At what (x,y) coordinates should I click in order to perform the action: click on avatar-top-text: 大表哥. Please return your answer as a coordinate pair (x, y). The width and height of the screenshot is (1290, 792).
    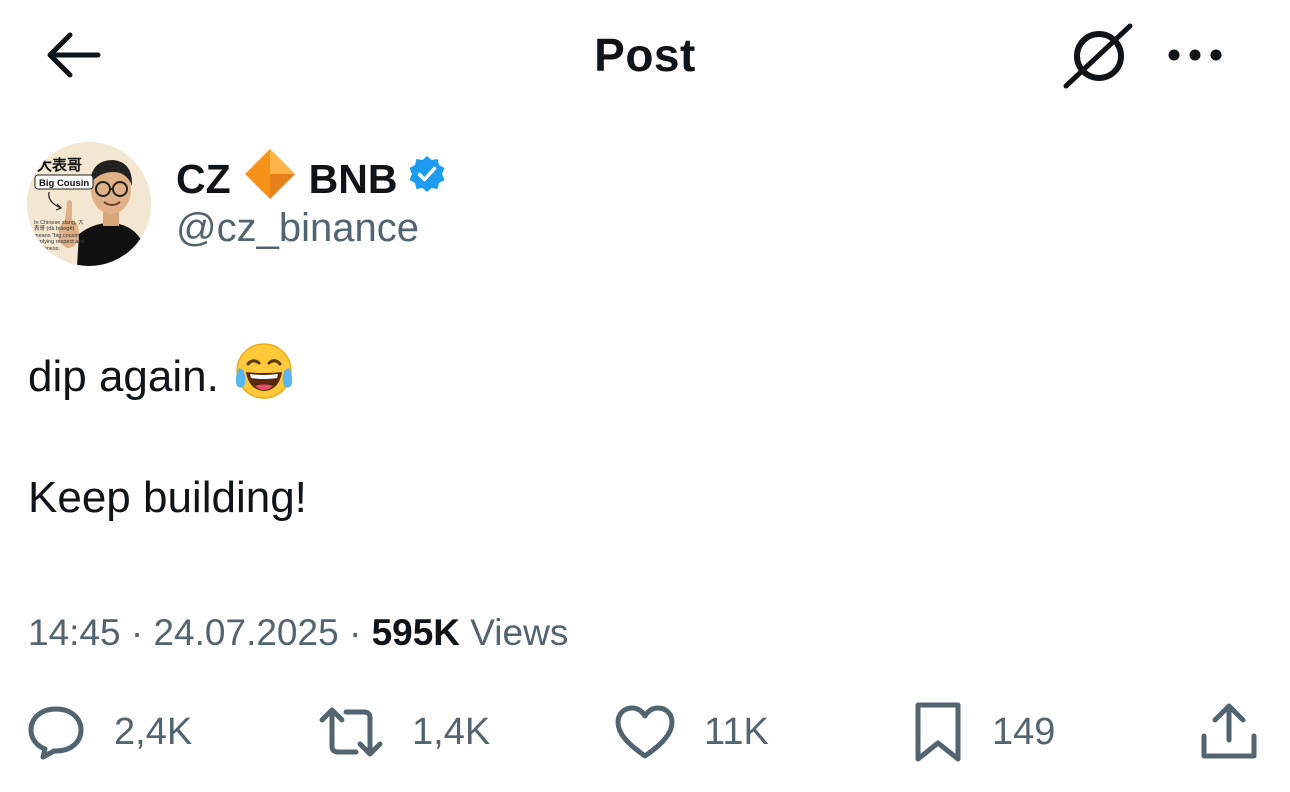
    Looking at the image, I should click on (59, 165).